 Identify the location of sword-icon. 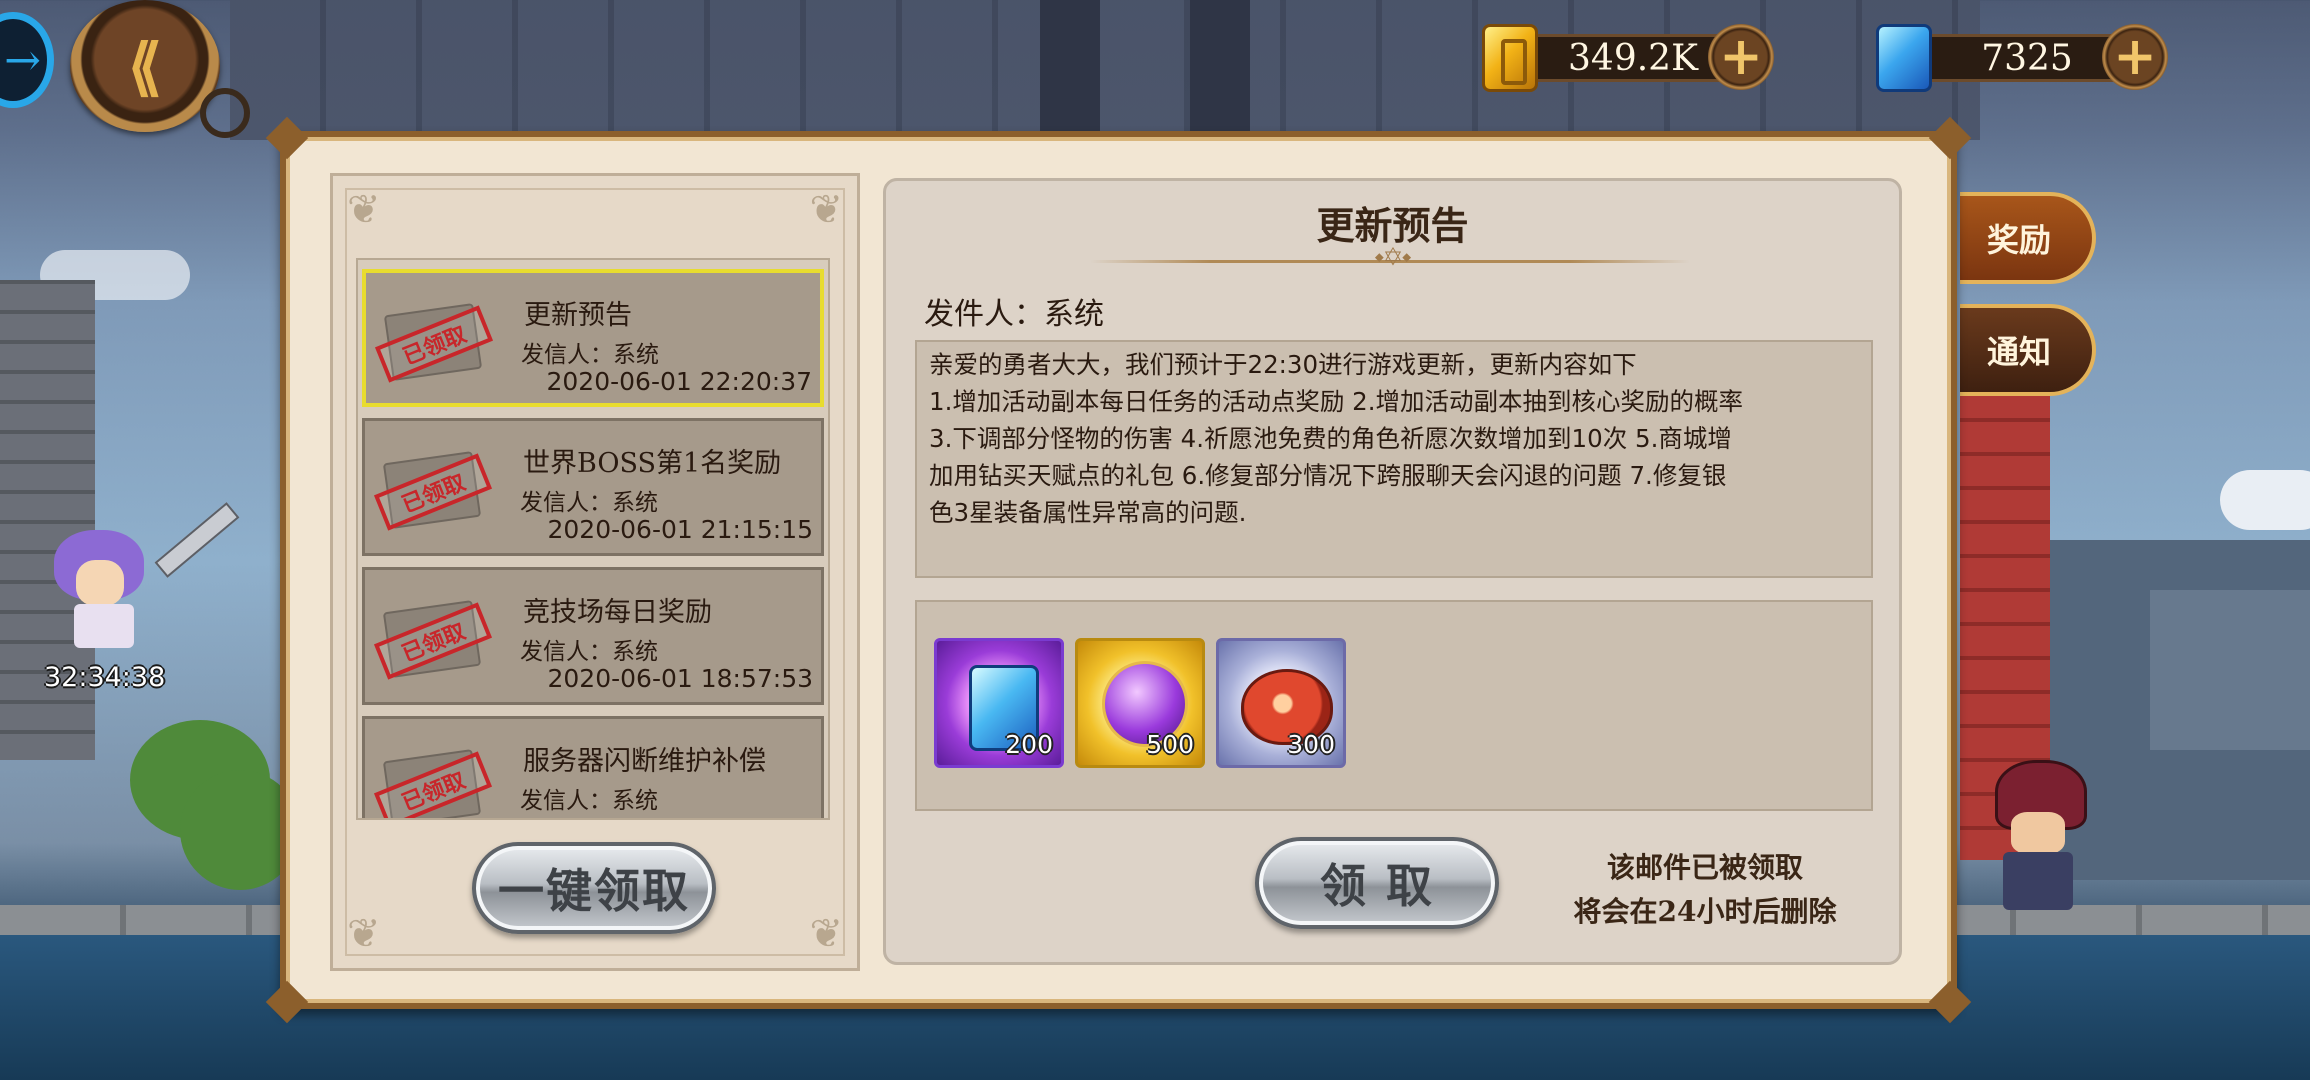
(197, 540).